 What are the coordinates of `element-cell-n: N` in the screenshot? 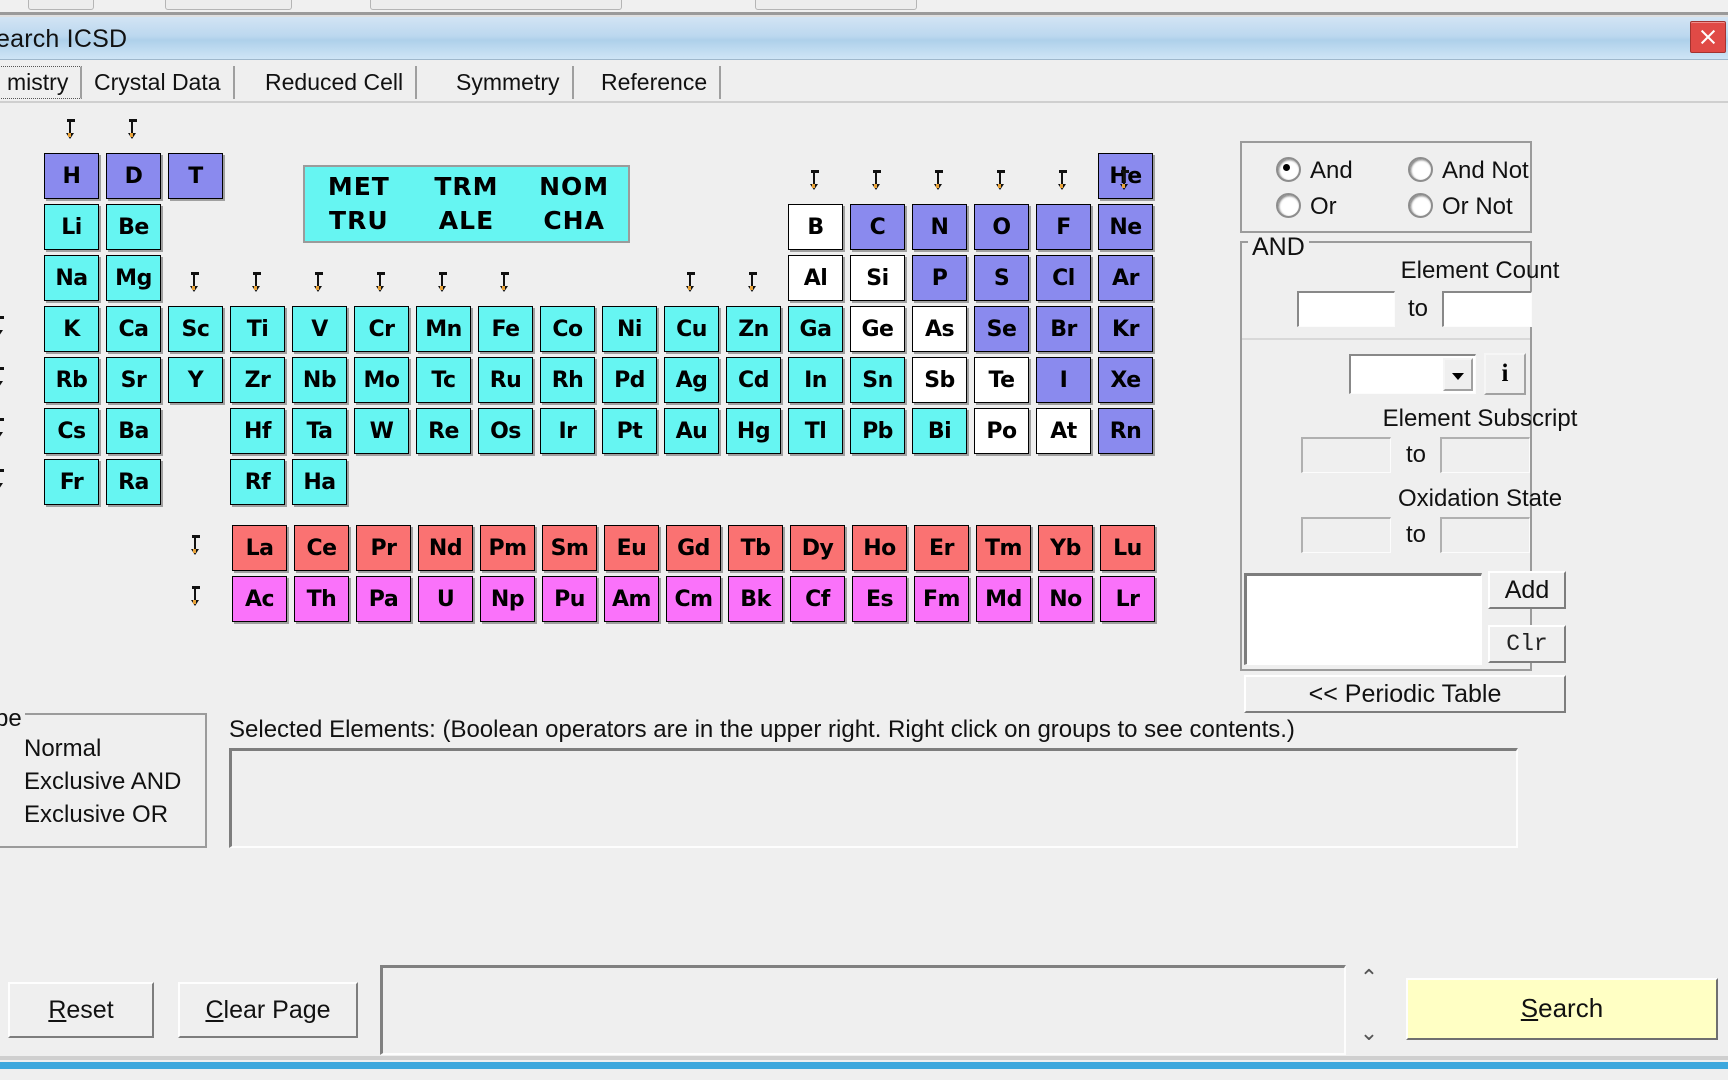 It's located at (939, 227).